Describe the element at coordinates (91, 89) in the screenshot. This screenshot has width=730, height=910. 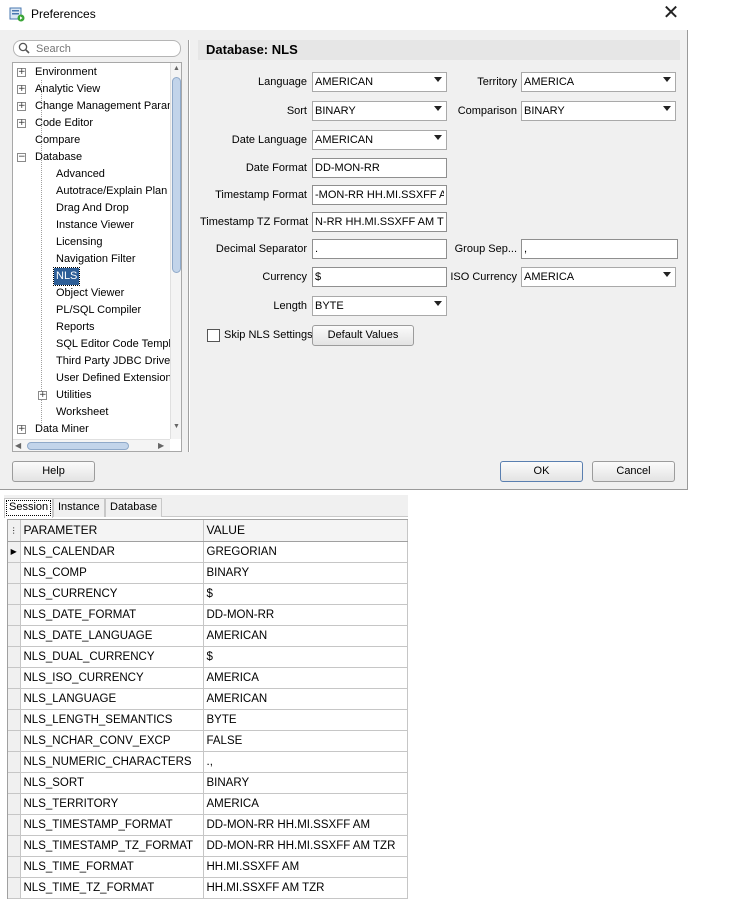
I see `tree-item: + Analytic View` at that location.